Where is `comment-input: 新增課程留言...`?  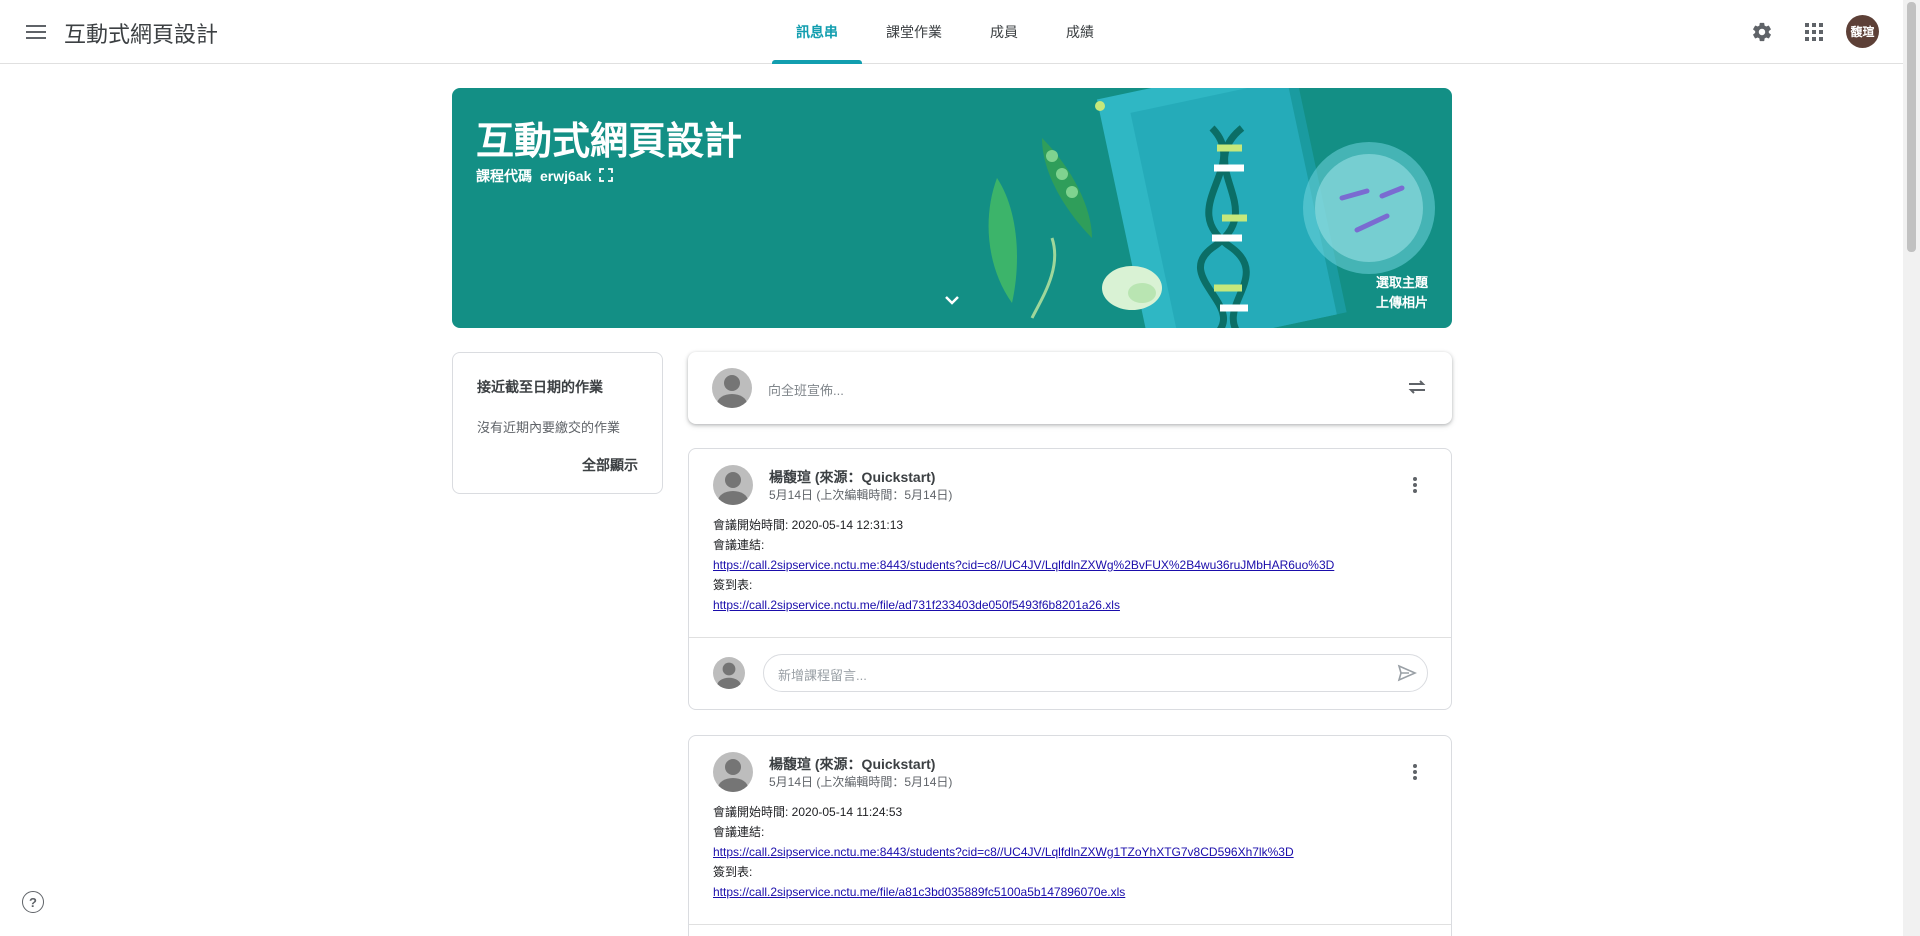
comment-input: 新增課程留言... is located at coordinates (1095, 673).